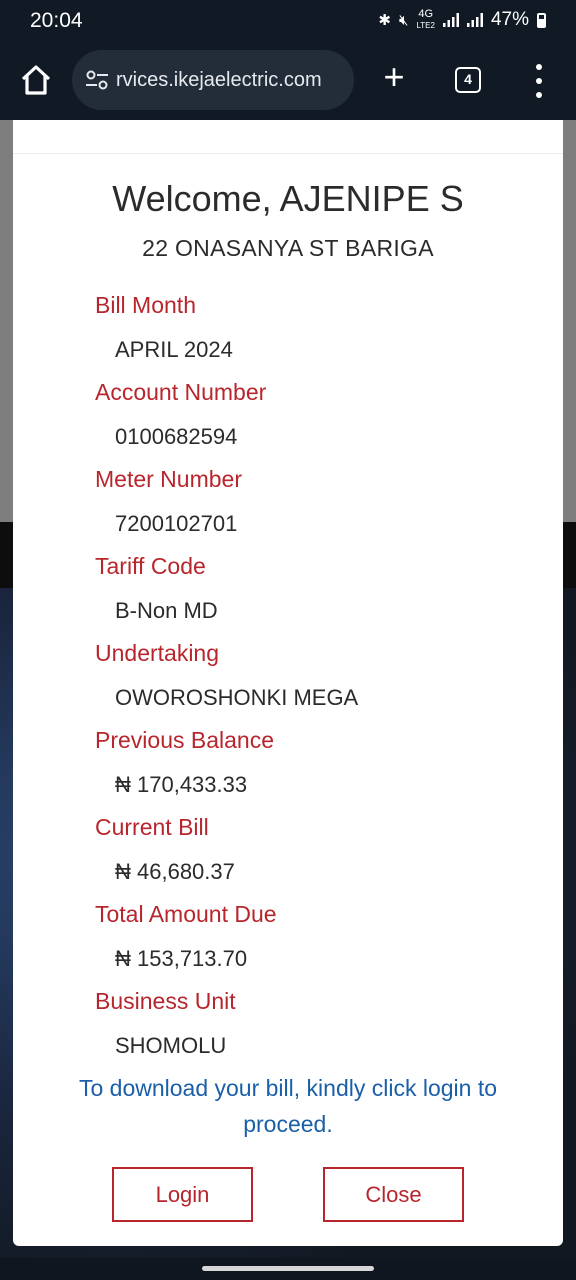  I want to click on status-icons: ✱ 🔇︎ 4G LTE2 47%, so click(462, 20).